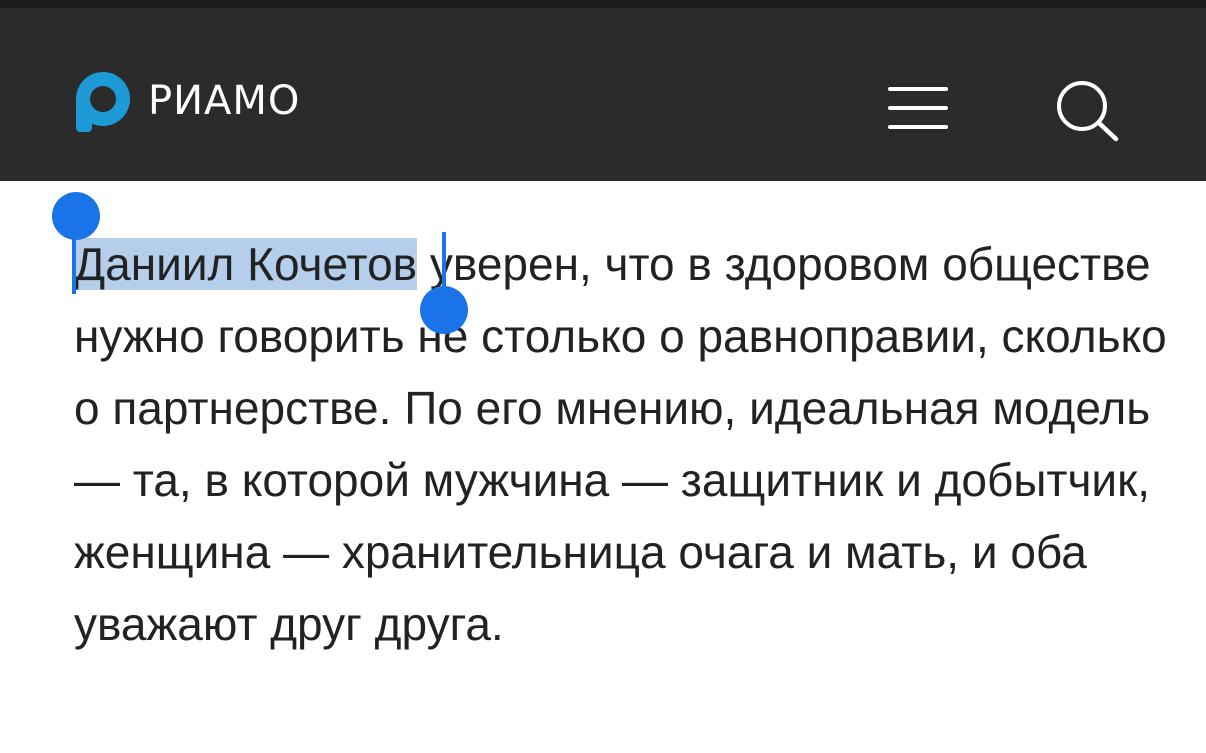 The image size is (1206, 753). I want to click on menu-icon, so click(918, 108).